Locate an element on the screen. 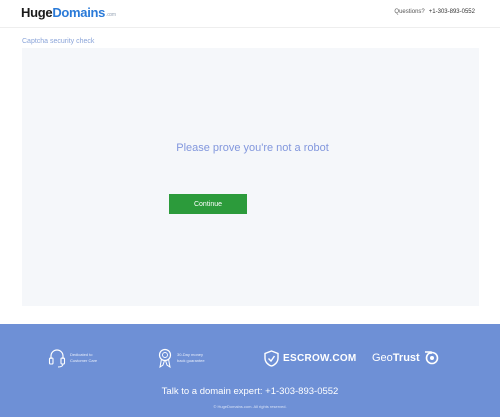 The width and height of the screenshot is (500, 417). customer-care-line1: Dedicated to is located at coordinates (81, 354).